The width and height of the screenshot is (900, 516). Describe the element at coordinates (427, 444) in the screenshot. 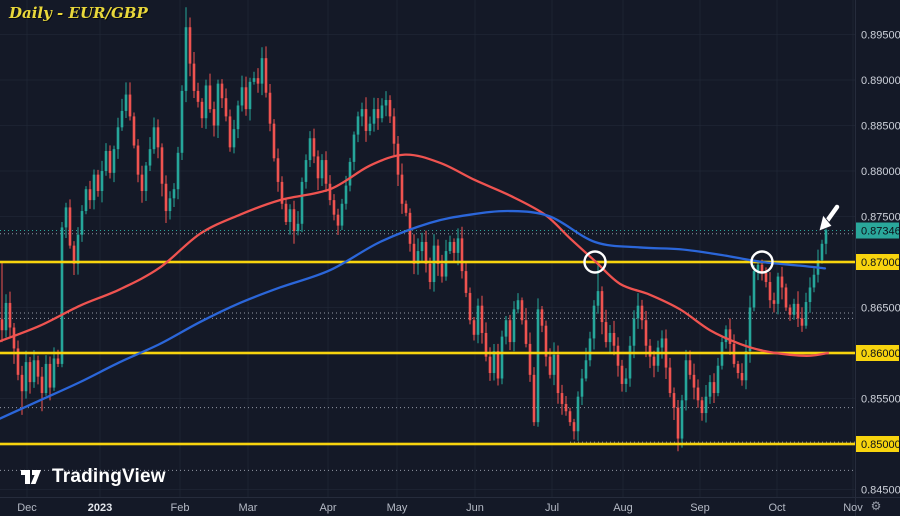

I see `yellow-level-line` at that location.